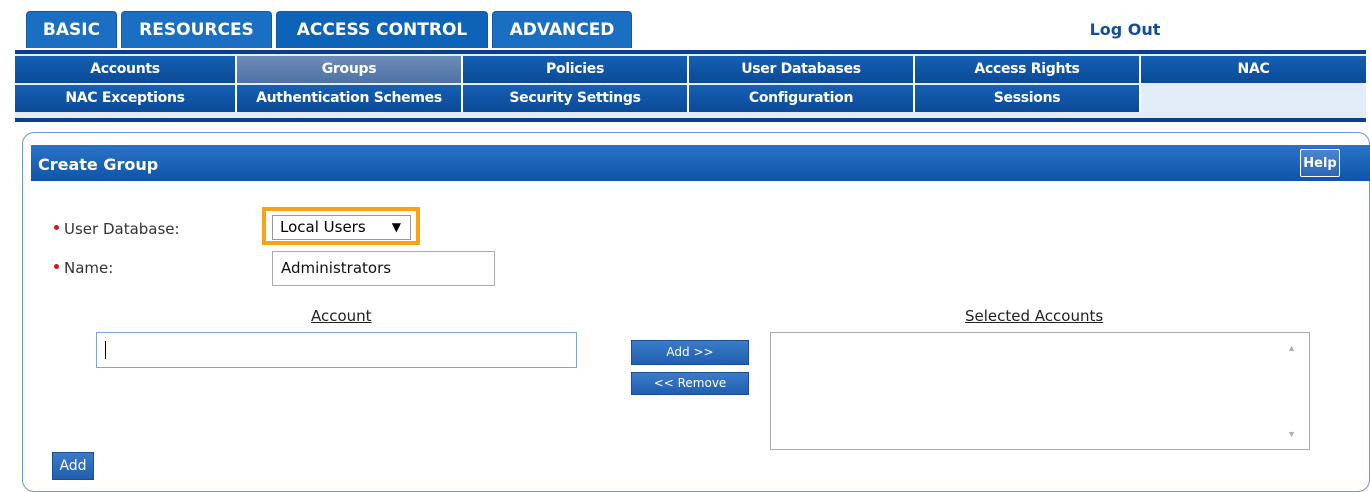 This screenshot has width=1370, height=492. What do you see at coordinates (1291, 348) in the screenshot?
I see `scroll-up-icon: ▲` at bounding box center [1291, 348].